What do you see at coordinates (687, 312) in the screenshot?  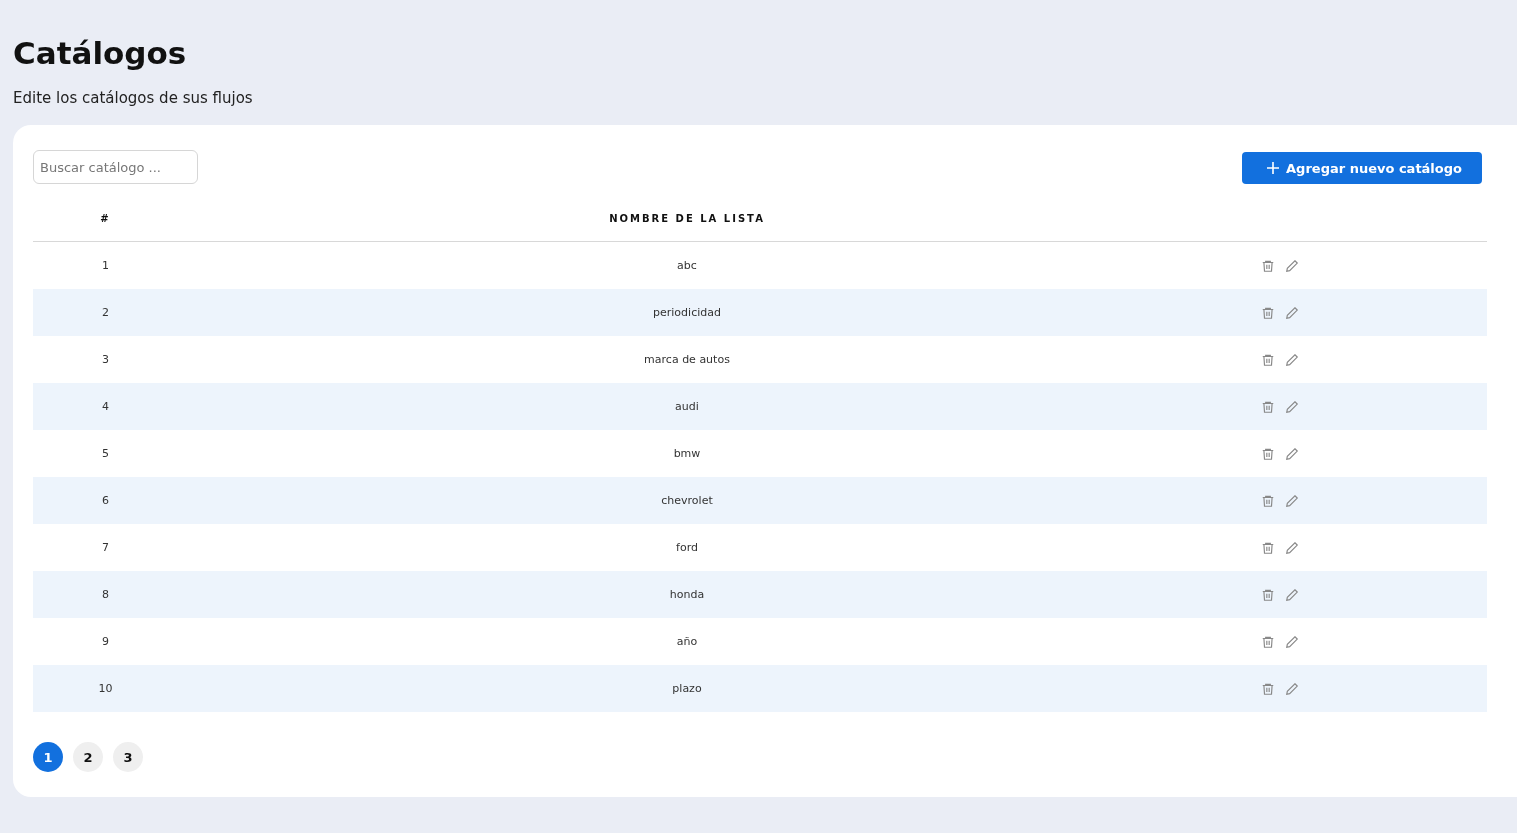 I see `table-cell: periodicidad` at bounding box center [687, 312].